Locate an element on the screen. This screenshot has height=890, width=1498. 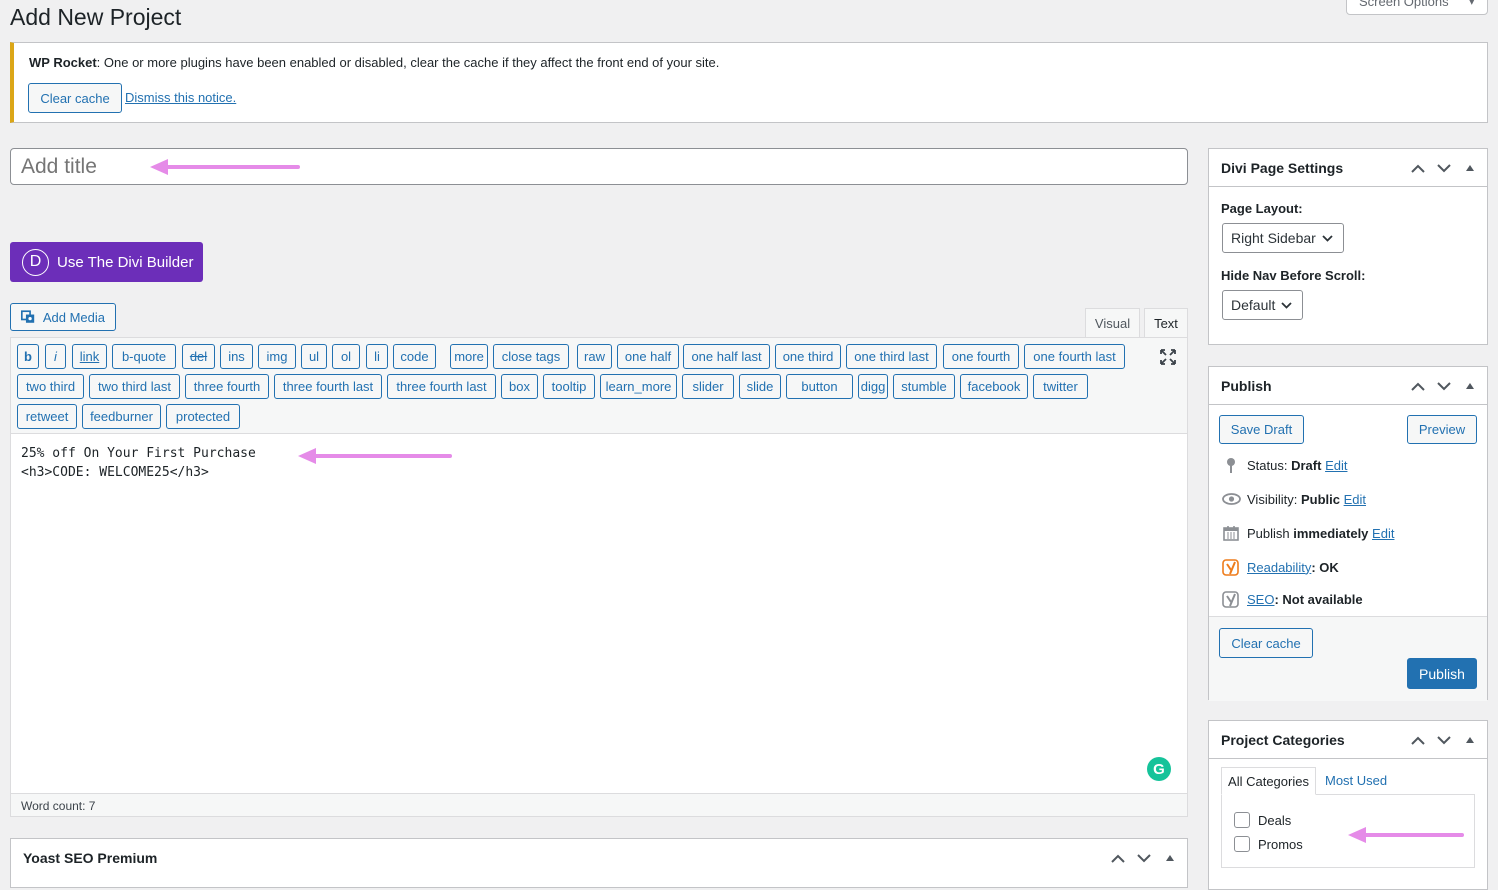
tab-text: Text is located at coordinates (1166, 323).